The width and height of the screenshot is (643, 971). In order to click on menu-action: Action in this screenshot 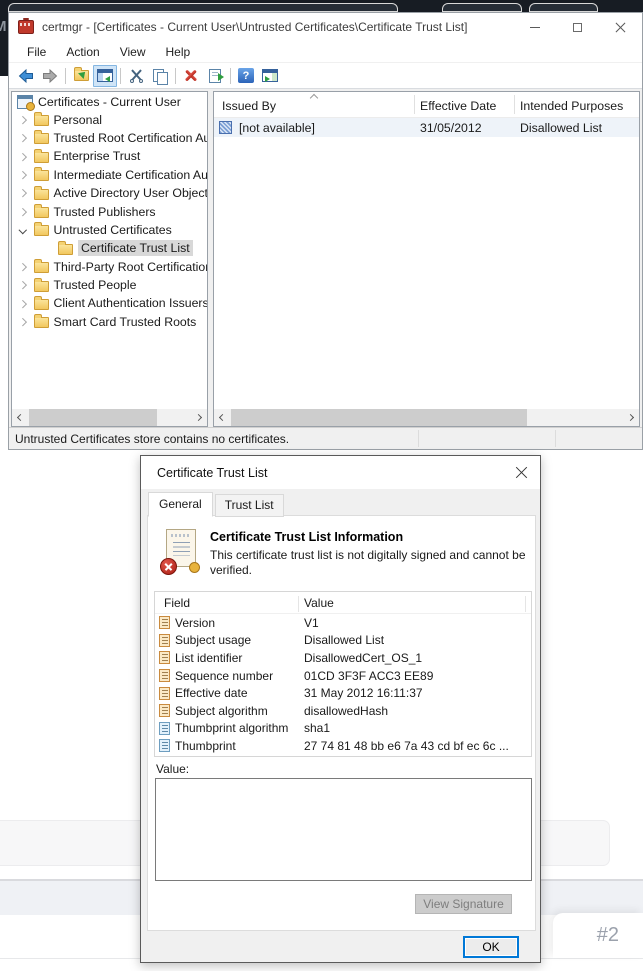, I will do `click(82, 52)`.